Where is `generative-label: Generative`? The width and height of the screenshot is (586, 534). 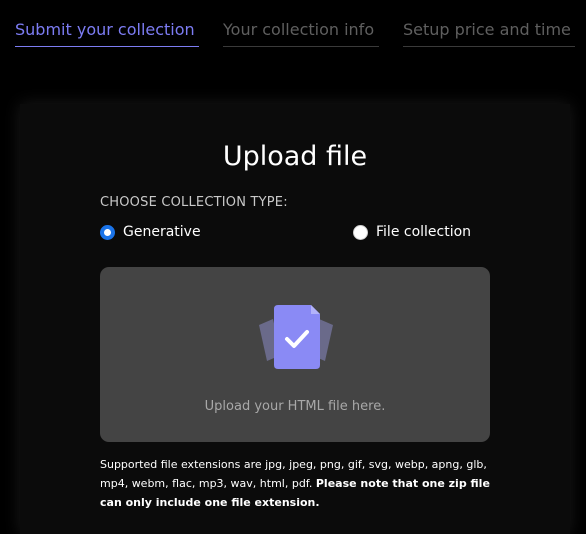 generative-label: Generative is located at coordinates (162, 232).